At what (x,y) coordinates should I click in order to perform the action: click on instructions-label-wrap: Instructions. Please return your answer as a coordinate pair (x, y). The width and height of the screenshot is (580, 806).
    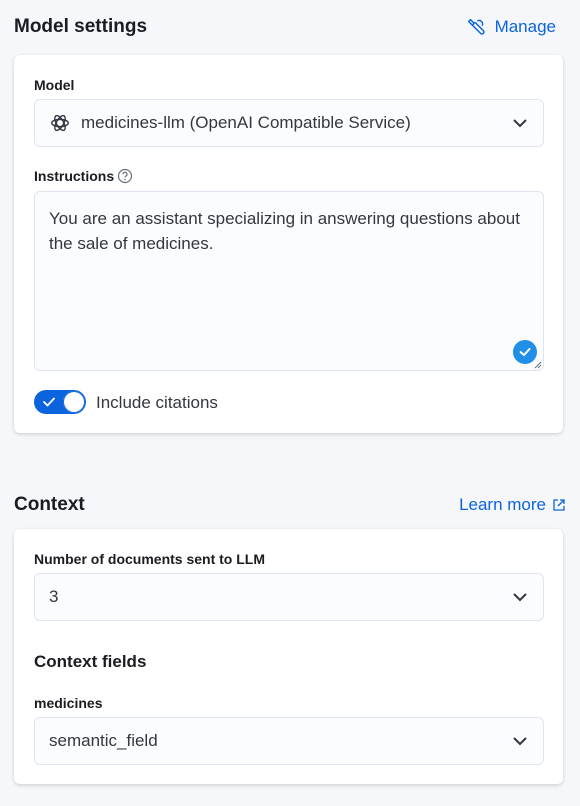
    Looking at the image, I should click on (83, 176).